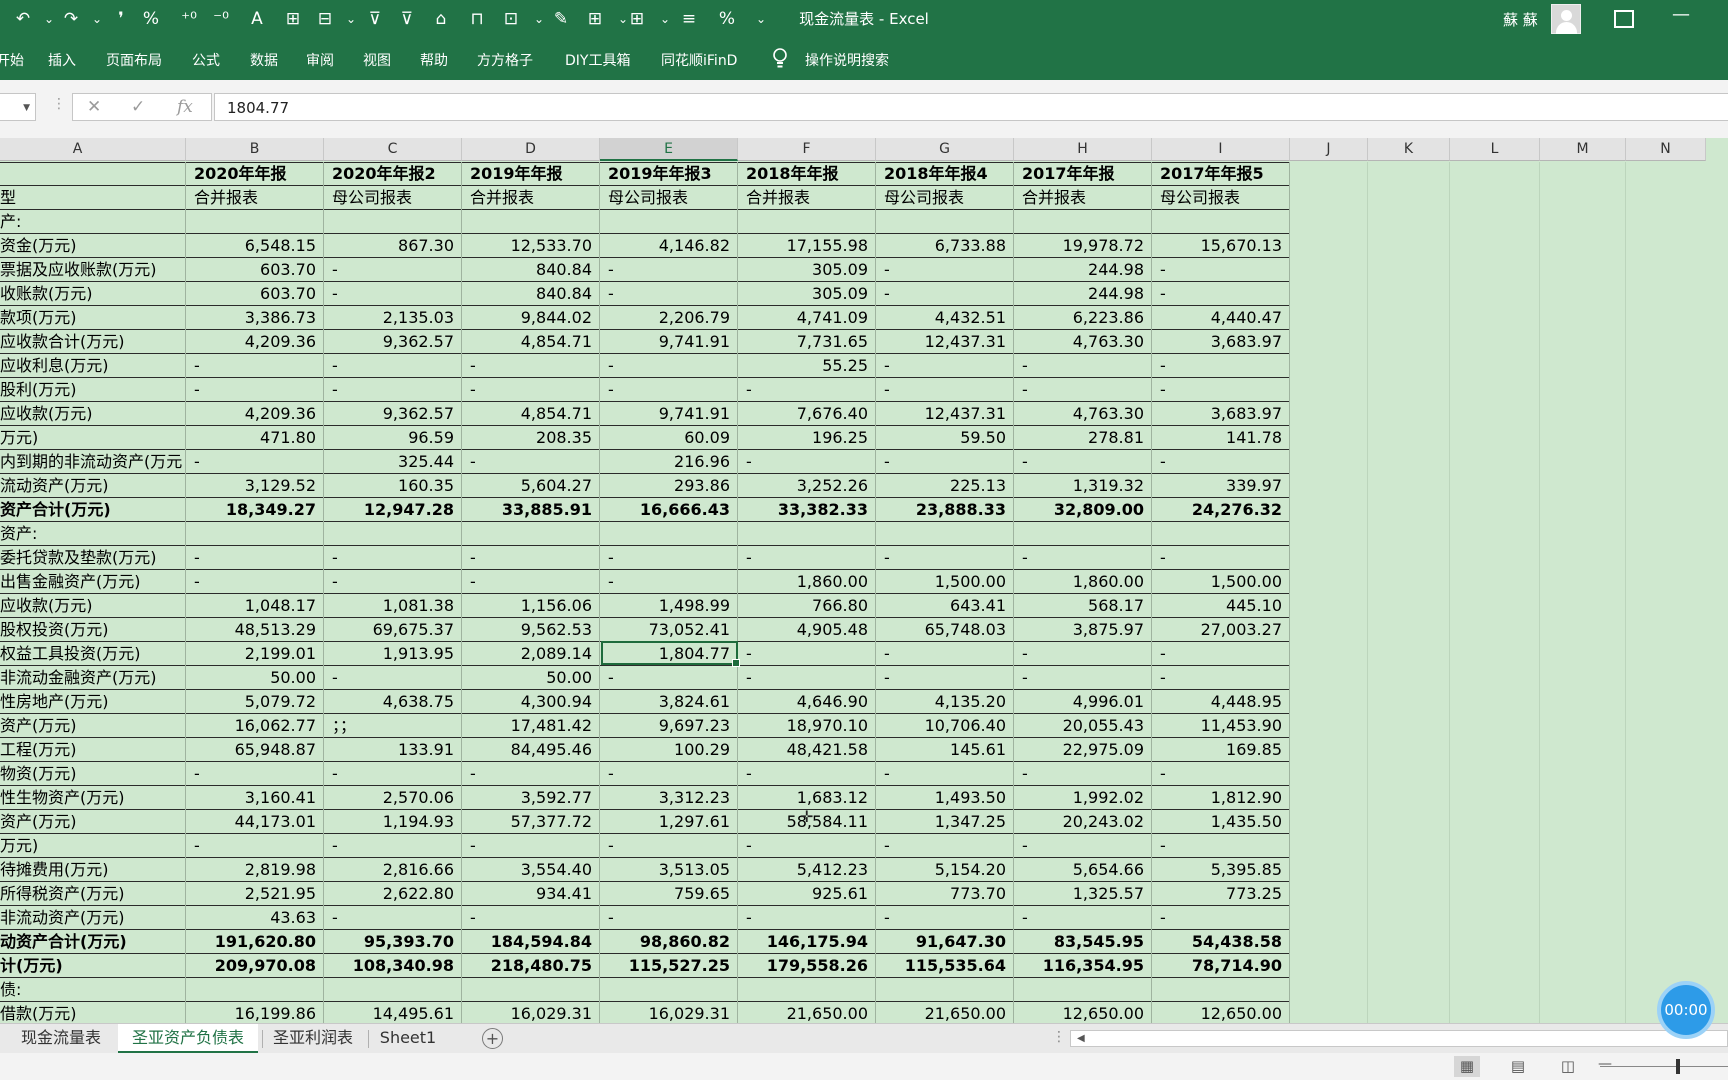  I want to click on data-cell: 4,135.20, so click(945, 702).